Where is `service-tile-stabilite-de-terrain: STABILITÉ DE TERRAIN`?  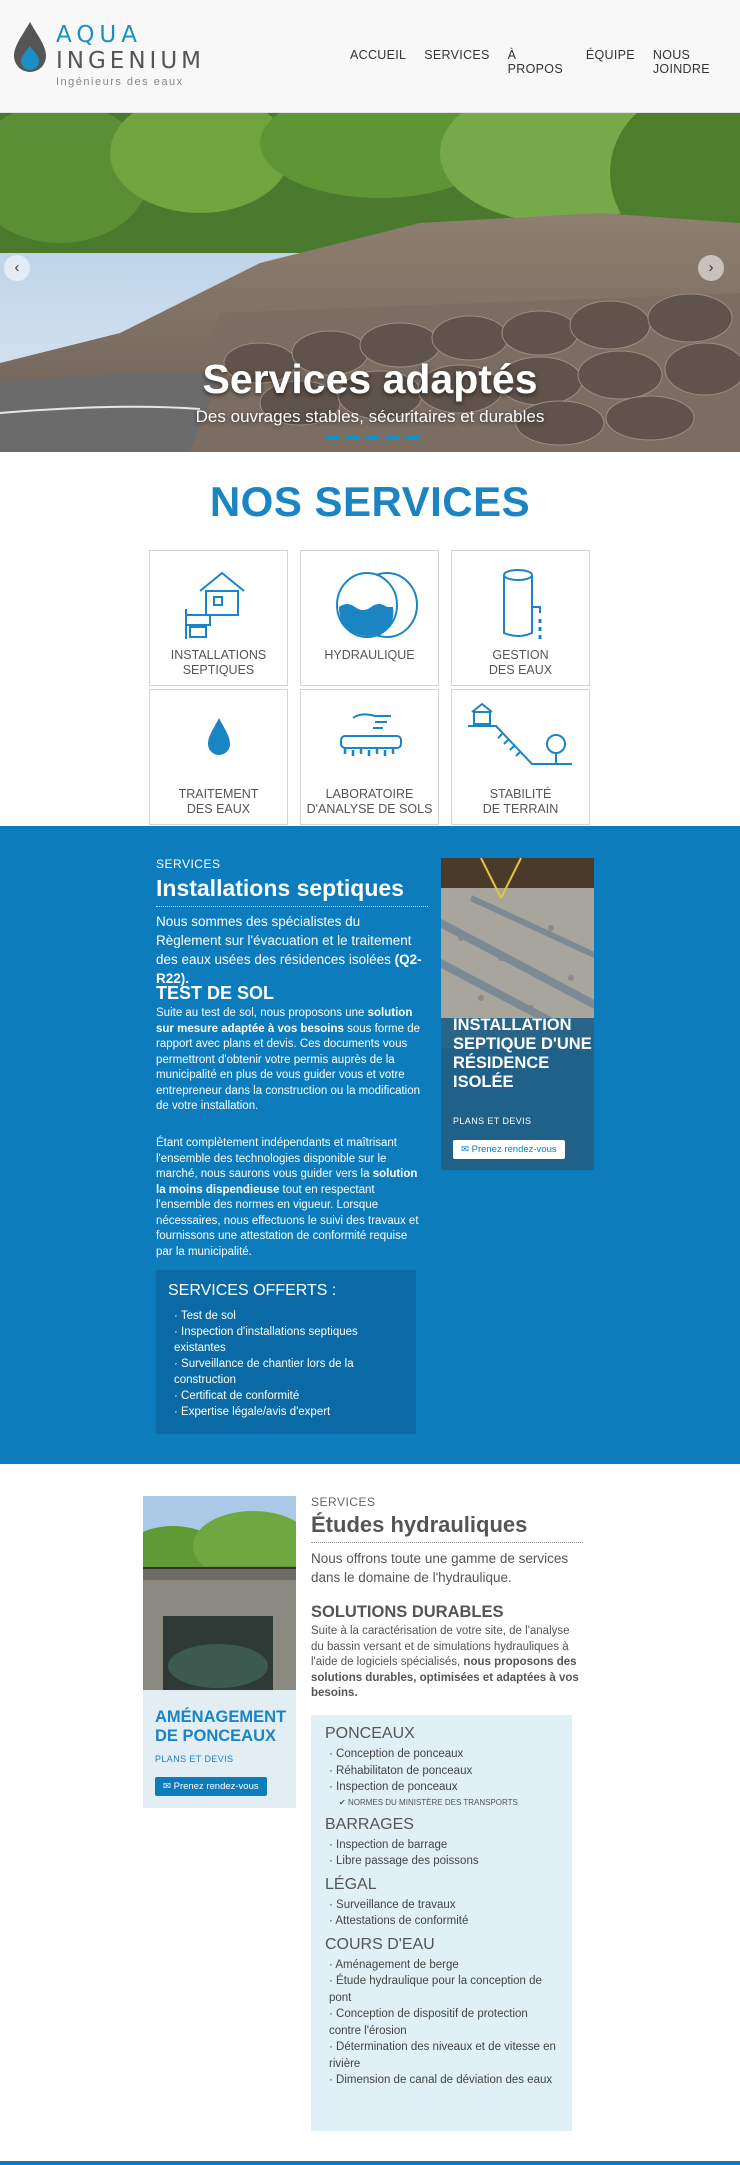
service-tile-stabilite-de-terrain: STABILITÉ DE TERRAIN is located at coordinates (520, 757).